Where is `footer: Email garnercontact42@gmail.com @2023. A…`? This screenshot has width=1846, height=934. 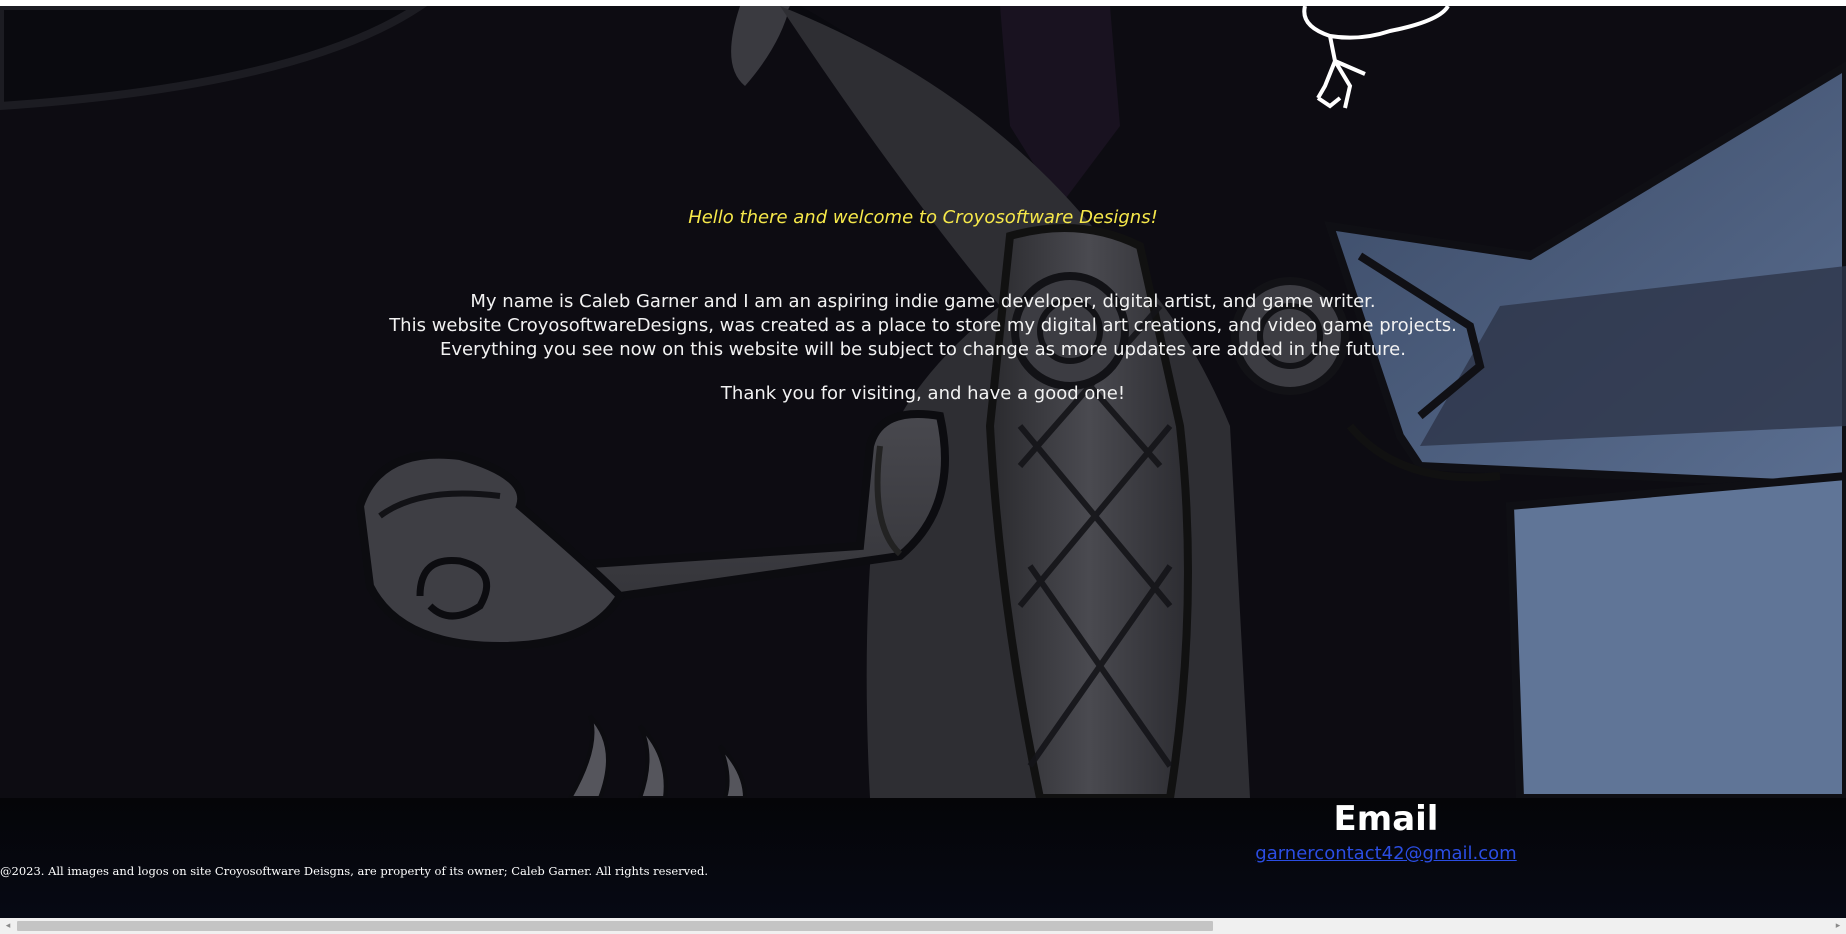 footer: Email garnercontact42@gmail.com @2023. A… is located at coordinates (923, 858).